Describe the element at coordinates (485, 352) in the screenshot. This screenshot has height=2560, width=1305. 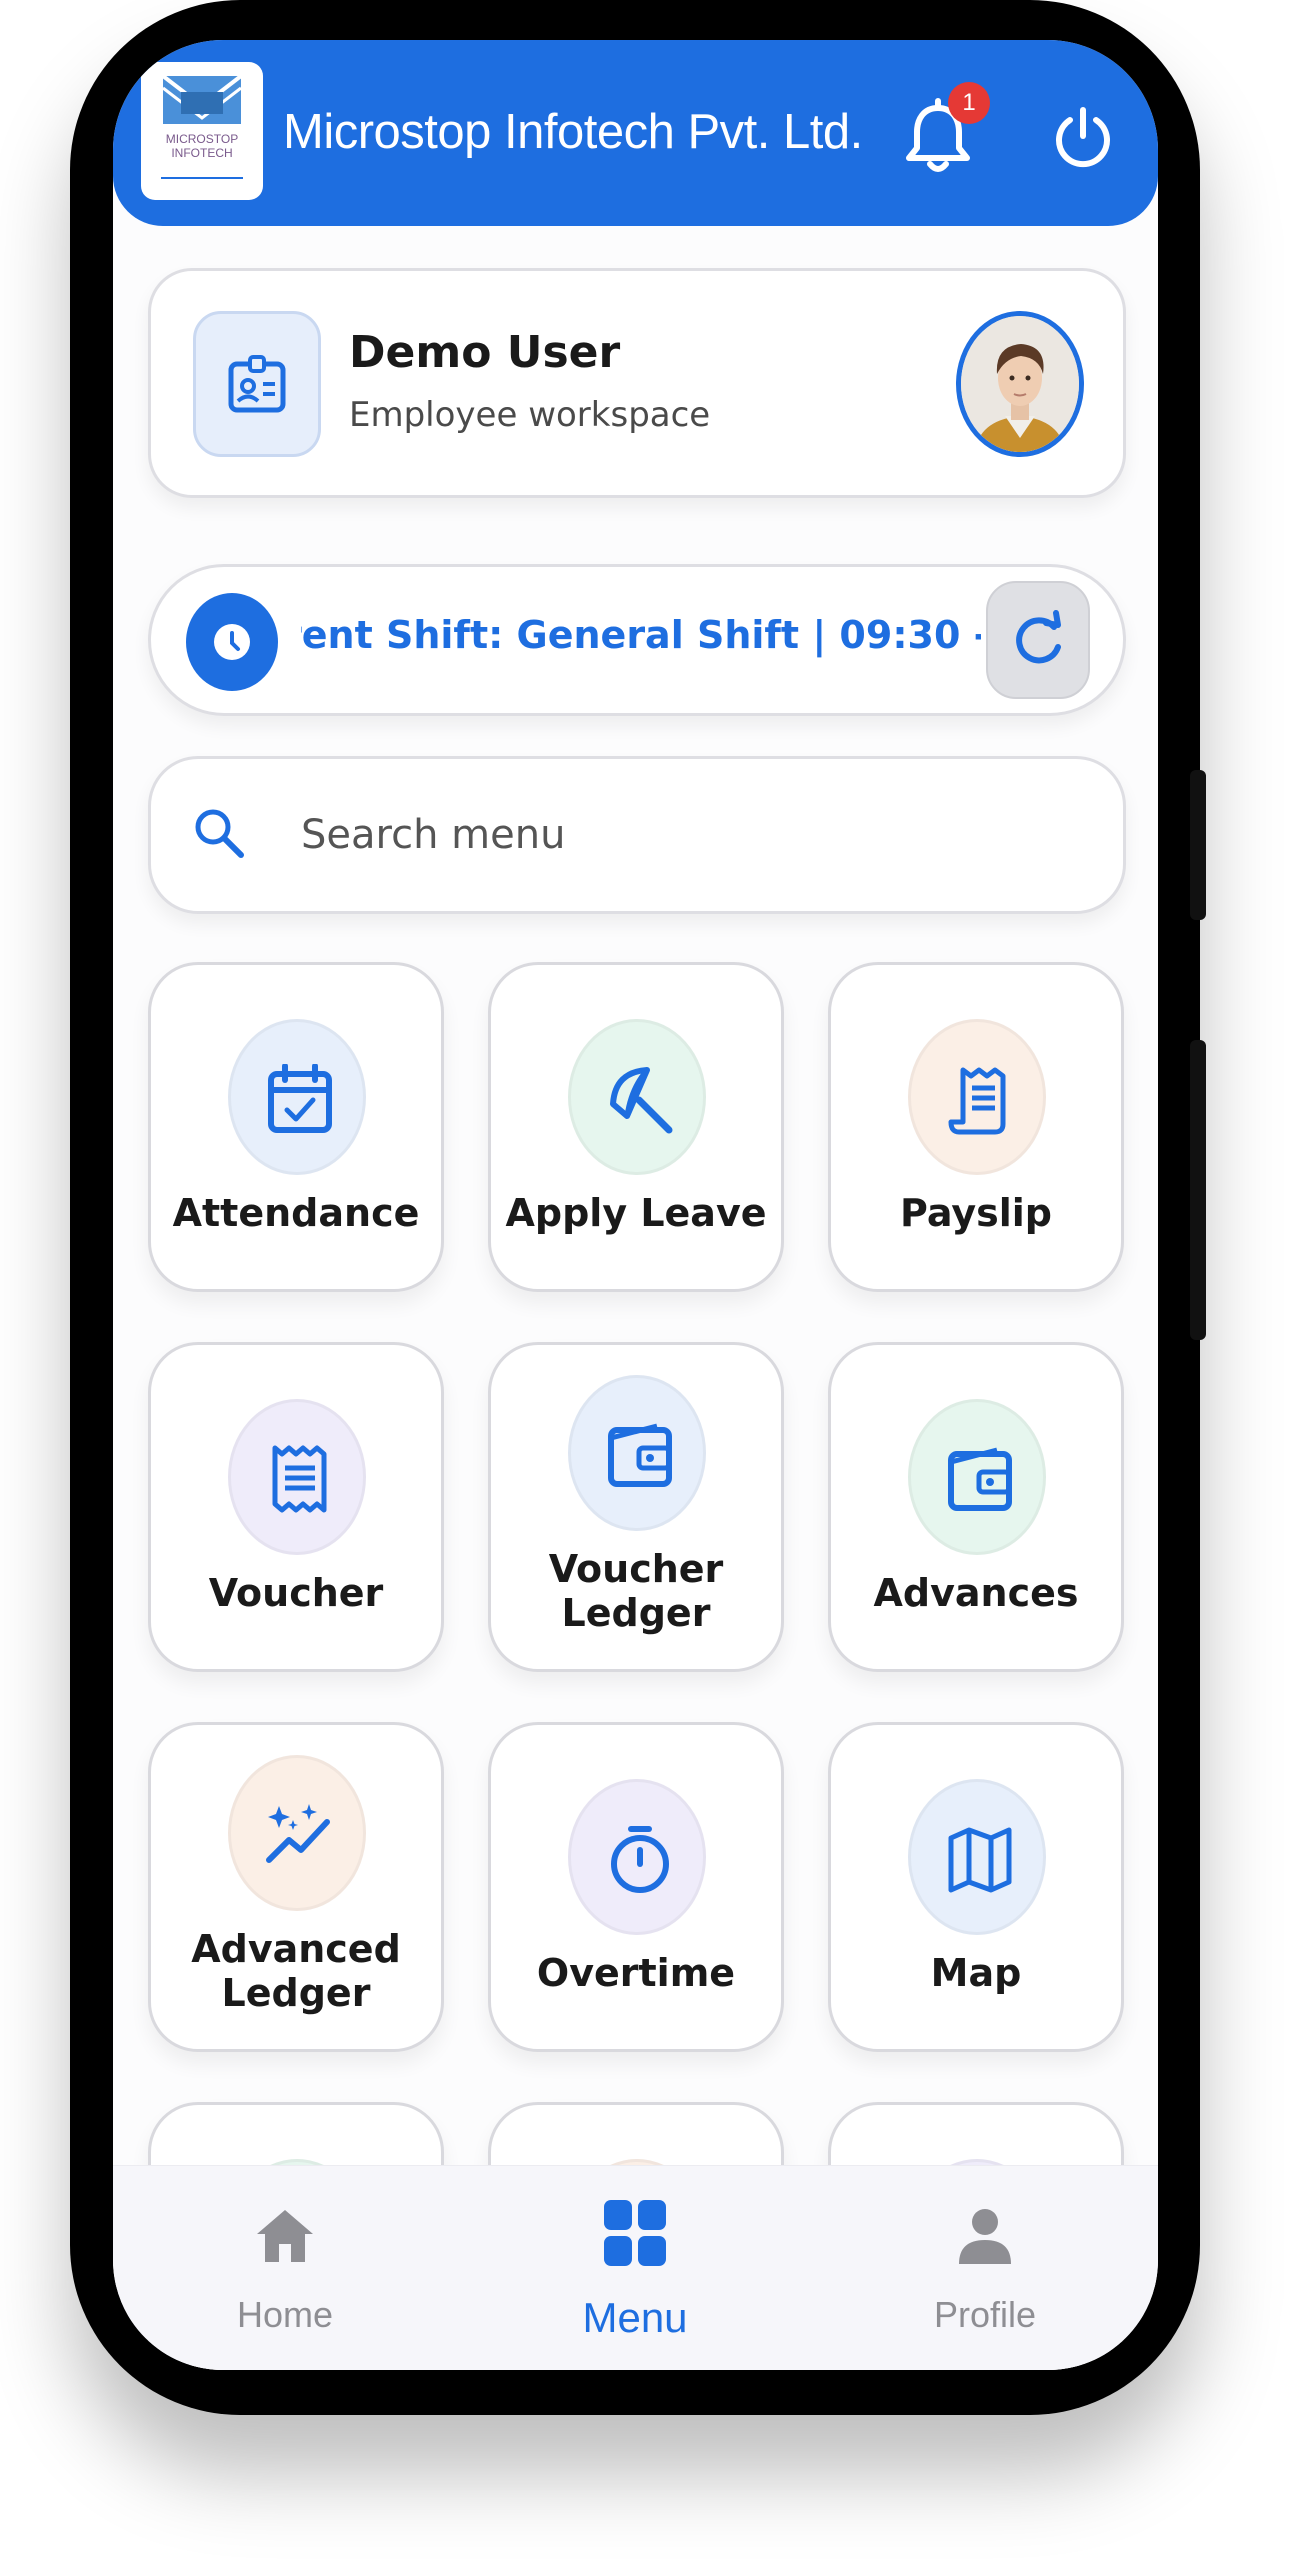
I see `user-name: Demo User` at that location.